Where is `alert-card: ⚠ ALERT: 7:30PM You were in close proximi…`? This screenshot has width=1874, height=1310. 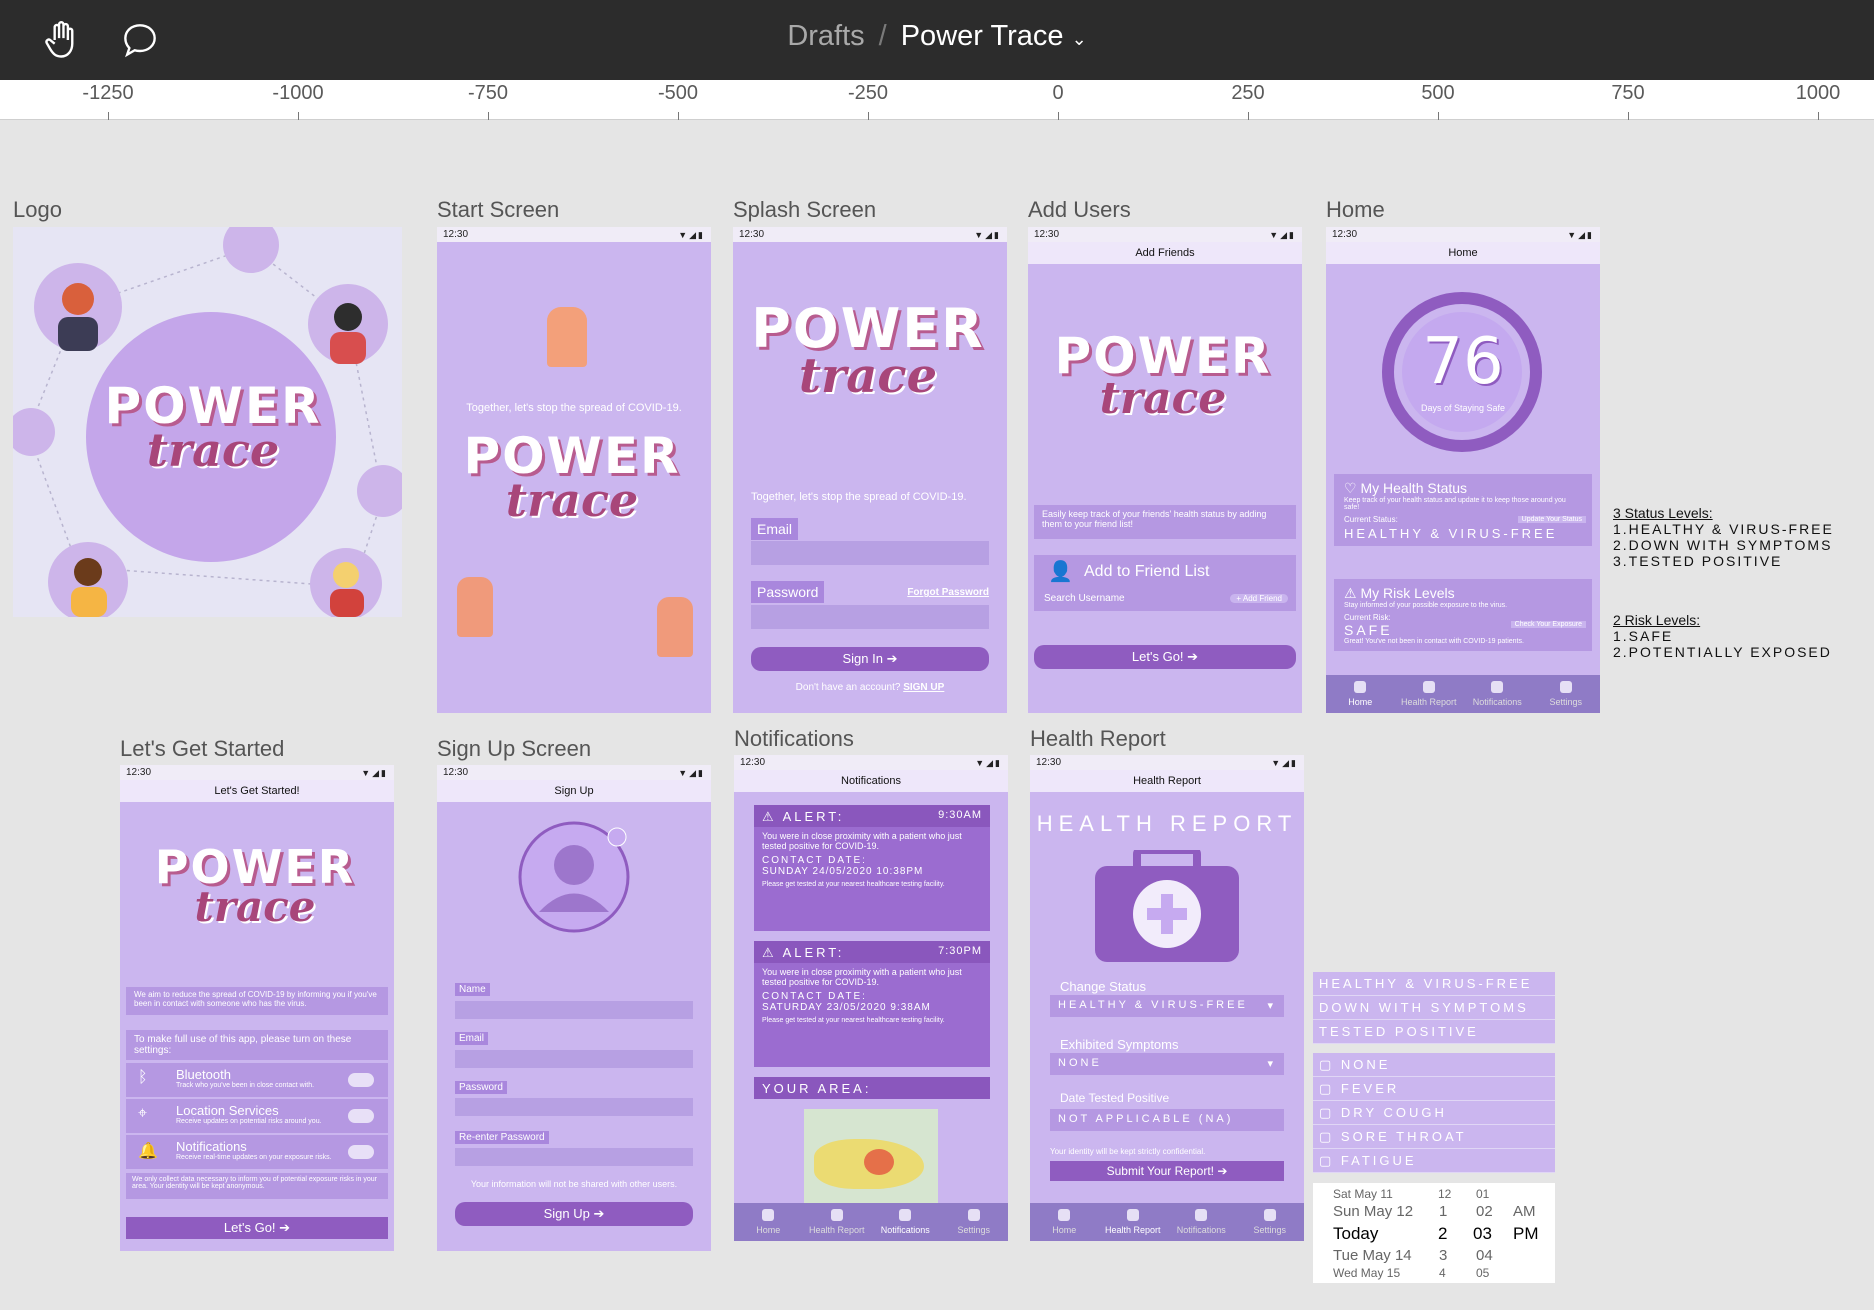
alert-card: ⚠ ALERT: 7:30PM You were in close proximi… is located at coordinates (872, 1004).